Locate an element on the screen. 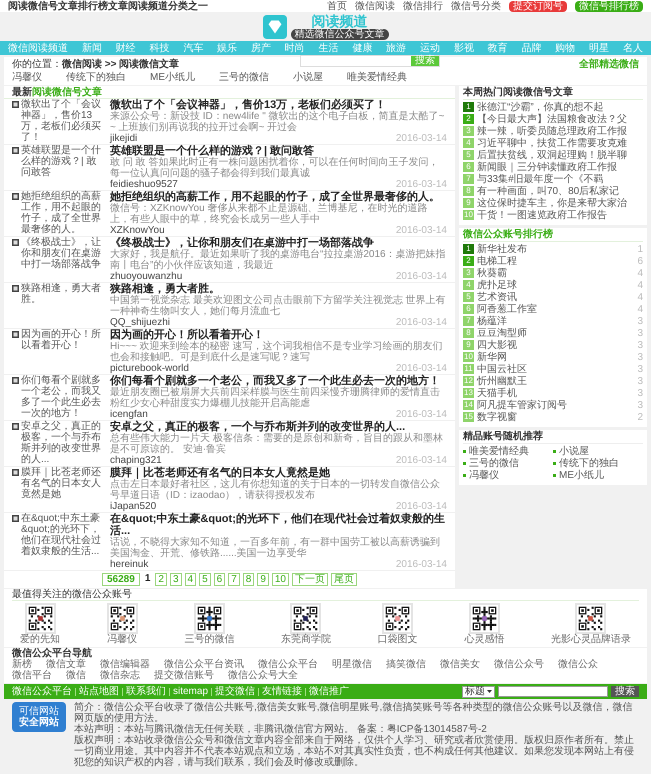 The width and height of the screenshot is (651, 774). account-link: 四大影视 is located at coordinates (555, 345).